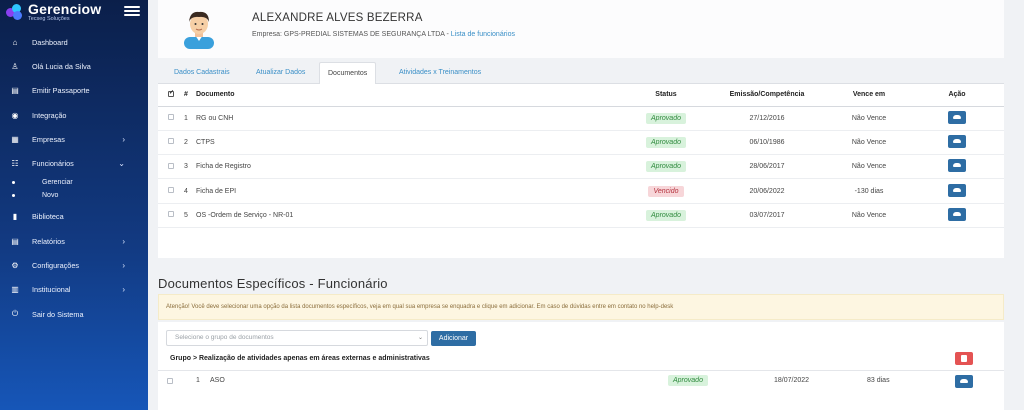 This screenshot has height=410, width=1024. What do you see at coordinates (50, 42) in the screenshot?
I see `sidebar-item-label: Dashboard` at bounding box center [50, 42].